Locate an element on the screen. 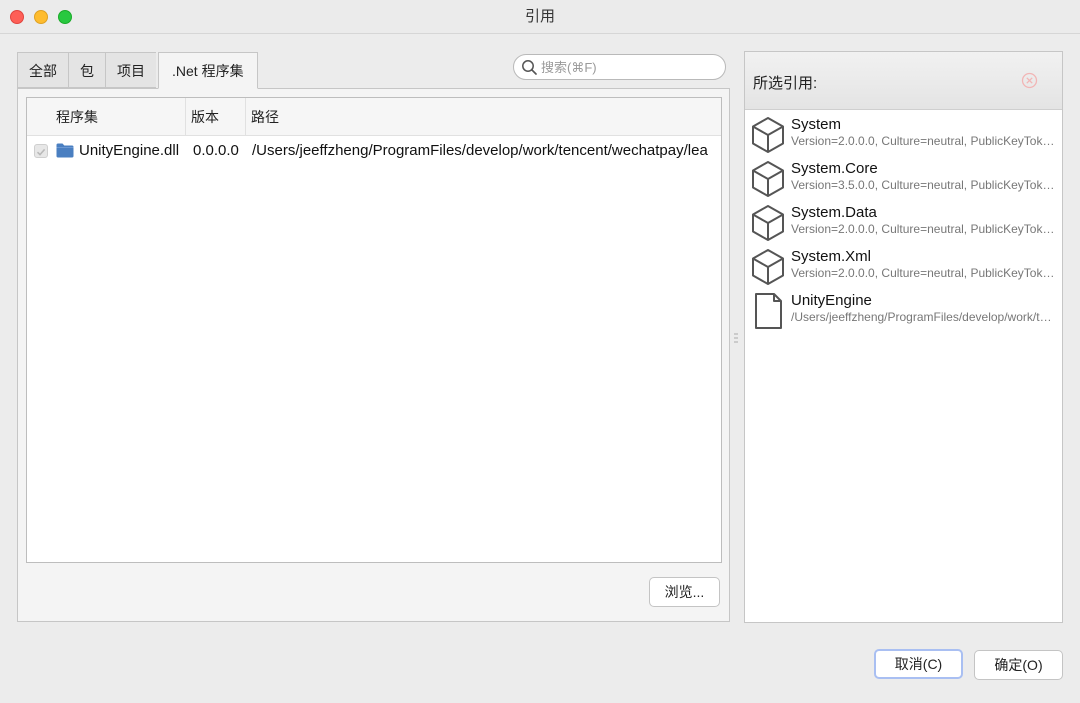  row-version: 0.0.0.0 is located at coordinates (216, 150).